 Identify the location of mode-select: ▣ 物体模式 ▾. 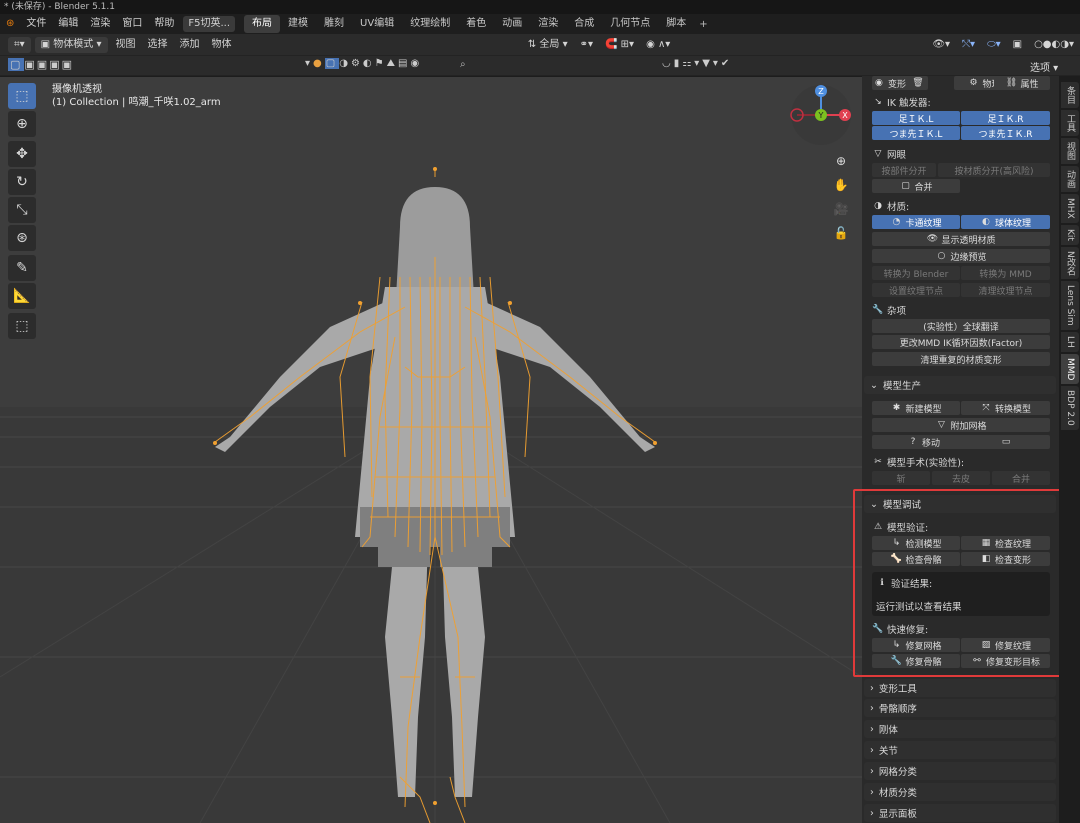
(71, 44).